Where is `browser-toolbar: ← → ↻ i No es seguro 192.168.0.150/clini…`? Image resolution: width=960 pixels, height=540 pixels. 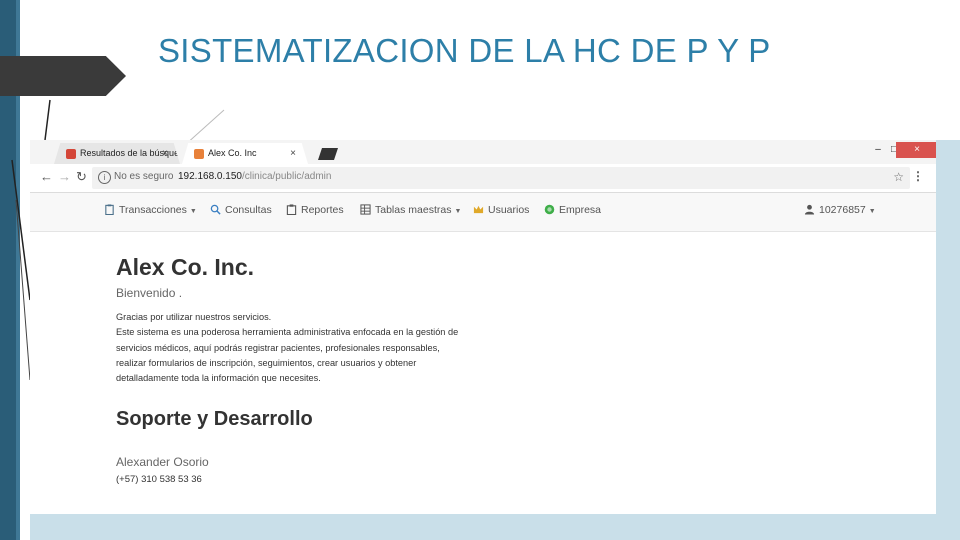
browser-toolbar: ← → ↻ i No es seguro 192.168.0.150/clini… is located at coordinates (483, 178).